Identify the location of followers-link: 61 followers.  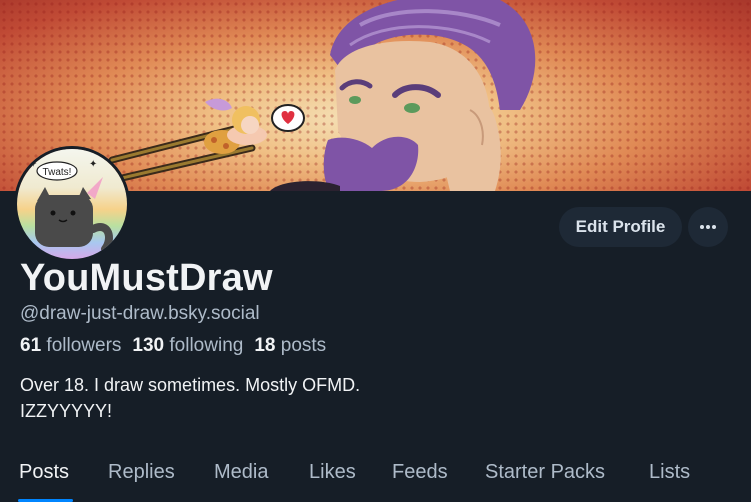
(70, 346).